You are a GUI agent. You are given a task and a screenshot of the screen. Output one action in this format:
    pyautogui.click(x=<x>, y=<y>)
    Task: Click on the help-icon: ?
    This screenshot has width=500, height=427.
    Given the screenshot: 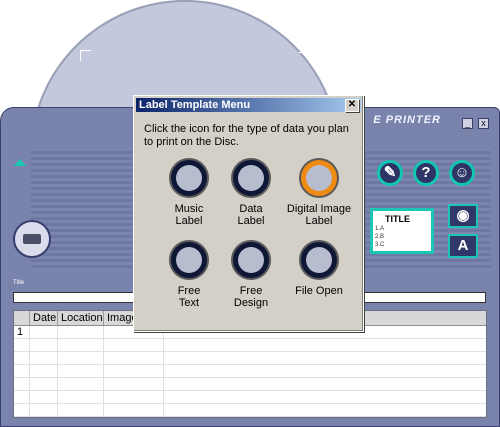 What is the action you would take?
    pyautogui.click(x=426, y=173)
    